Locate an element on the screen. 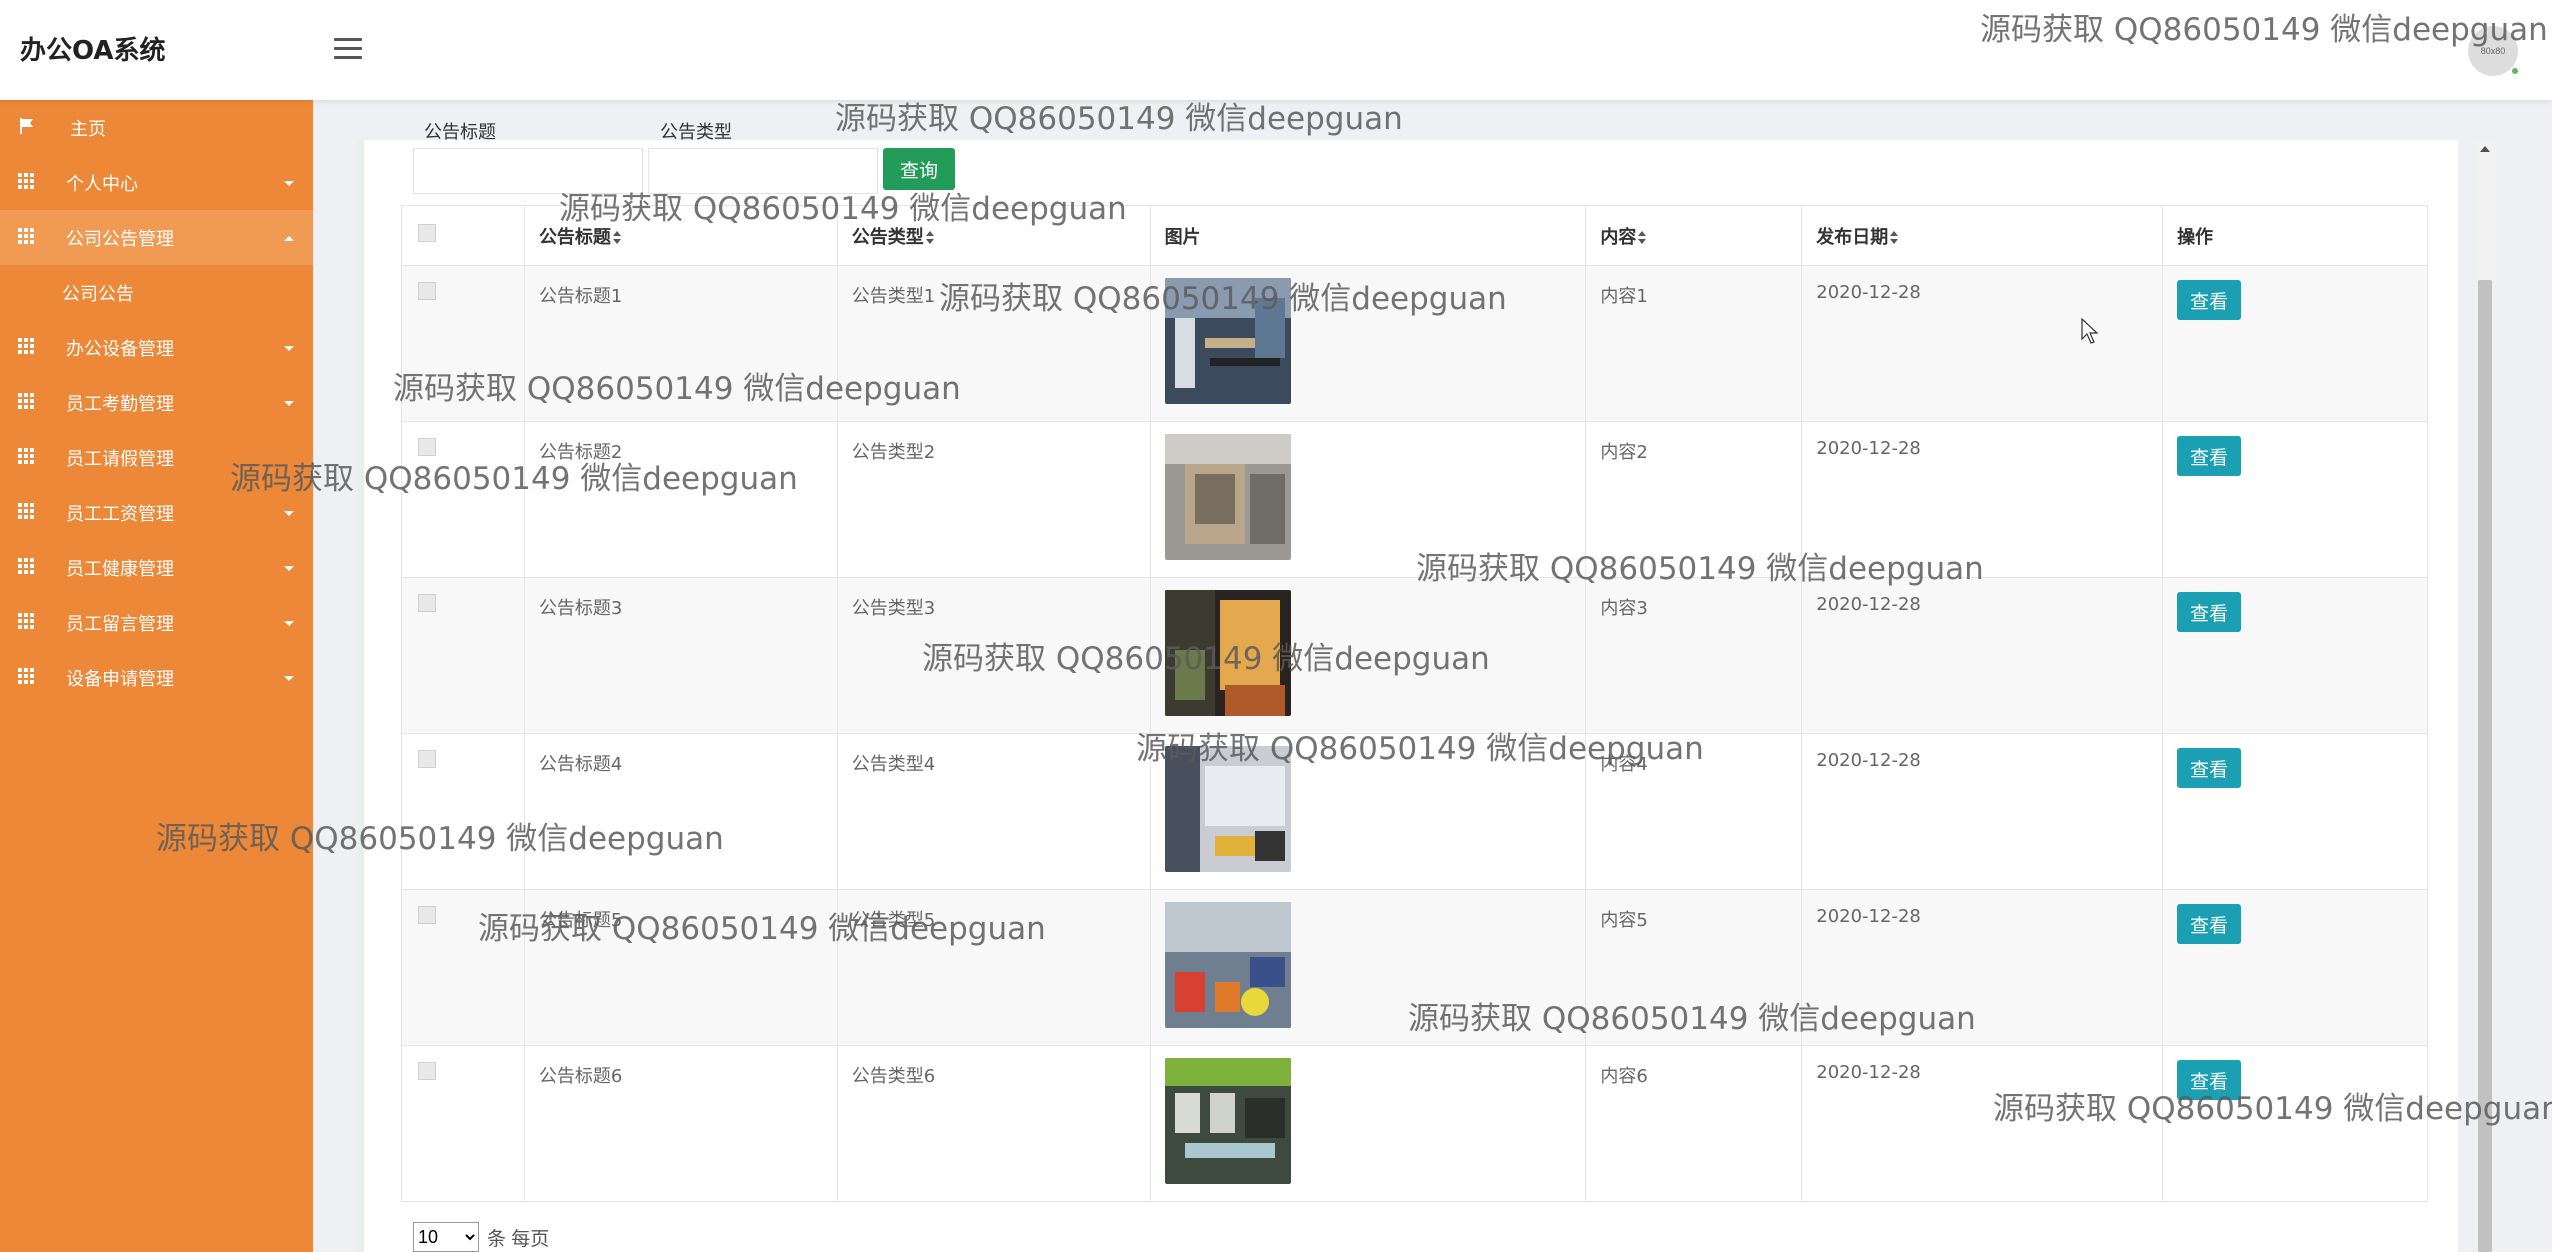  cell-title: 公告标题5 is located at coordinates (680, 967).